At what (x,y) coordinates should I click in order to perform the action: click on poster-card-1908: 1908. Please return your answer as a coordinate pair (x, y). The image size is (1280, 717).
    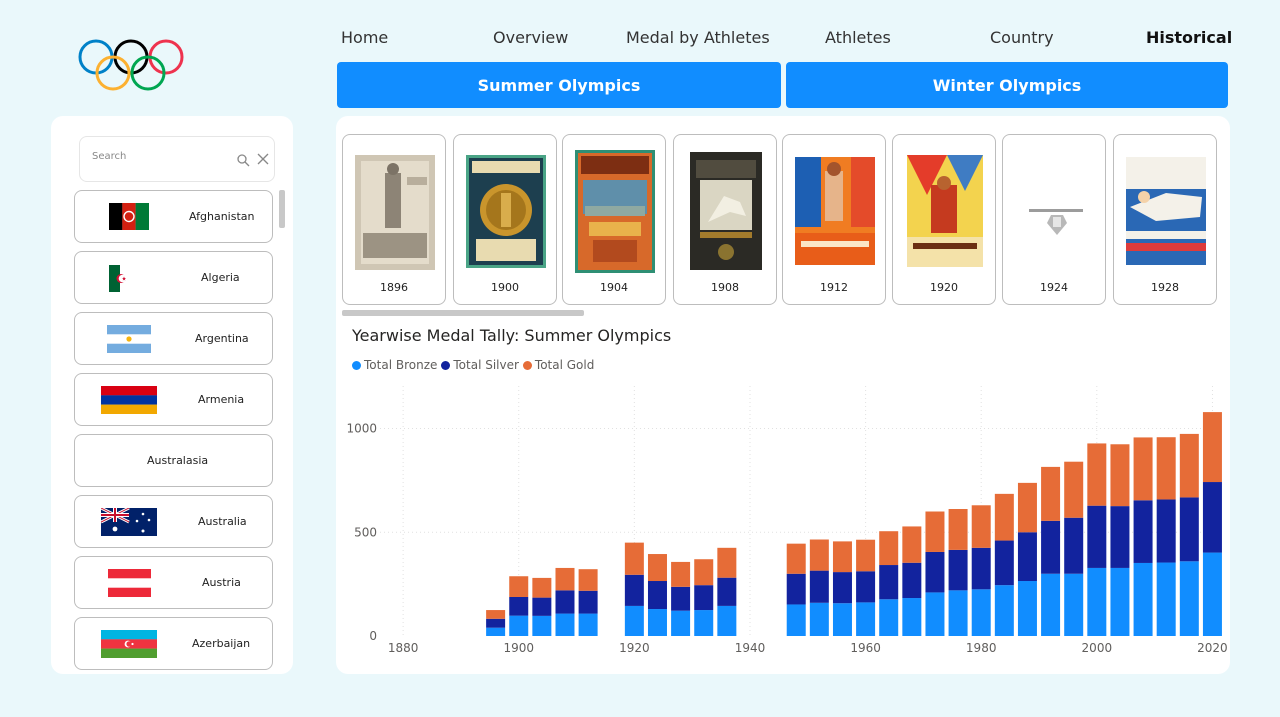
    Looking at the image, I should click on (725, 219).